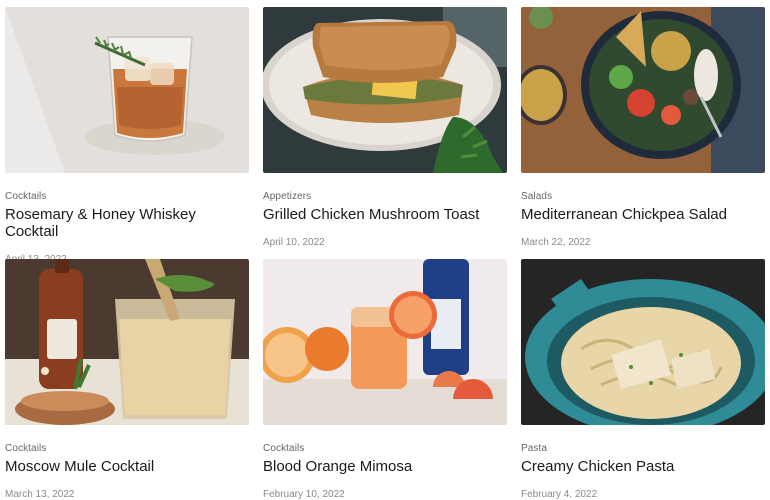  Describe the element at coordinates (385, 214) in the screenshot. I see `recipe-title: Grilled Chicken Mushroom Toast` at that location.